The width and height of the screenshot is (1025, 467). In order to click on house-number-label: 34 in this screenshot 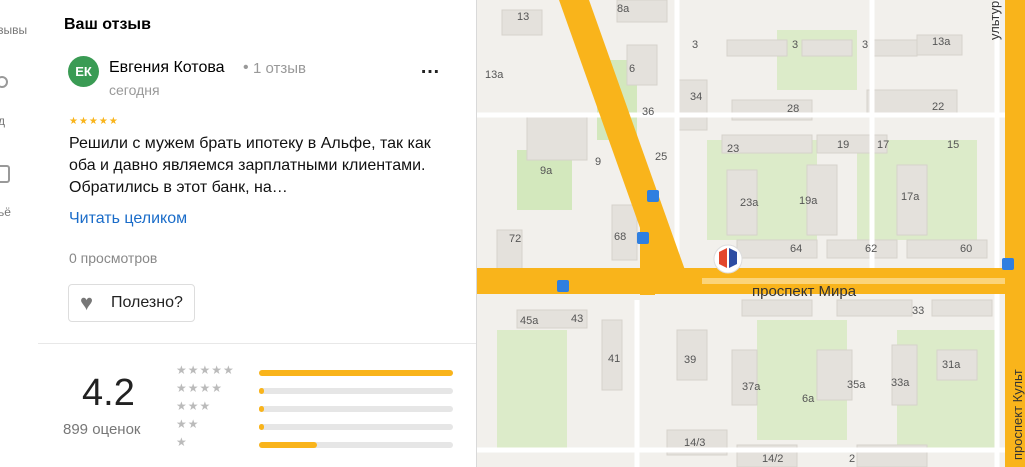, I will do `click(696, 97)`.